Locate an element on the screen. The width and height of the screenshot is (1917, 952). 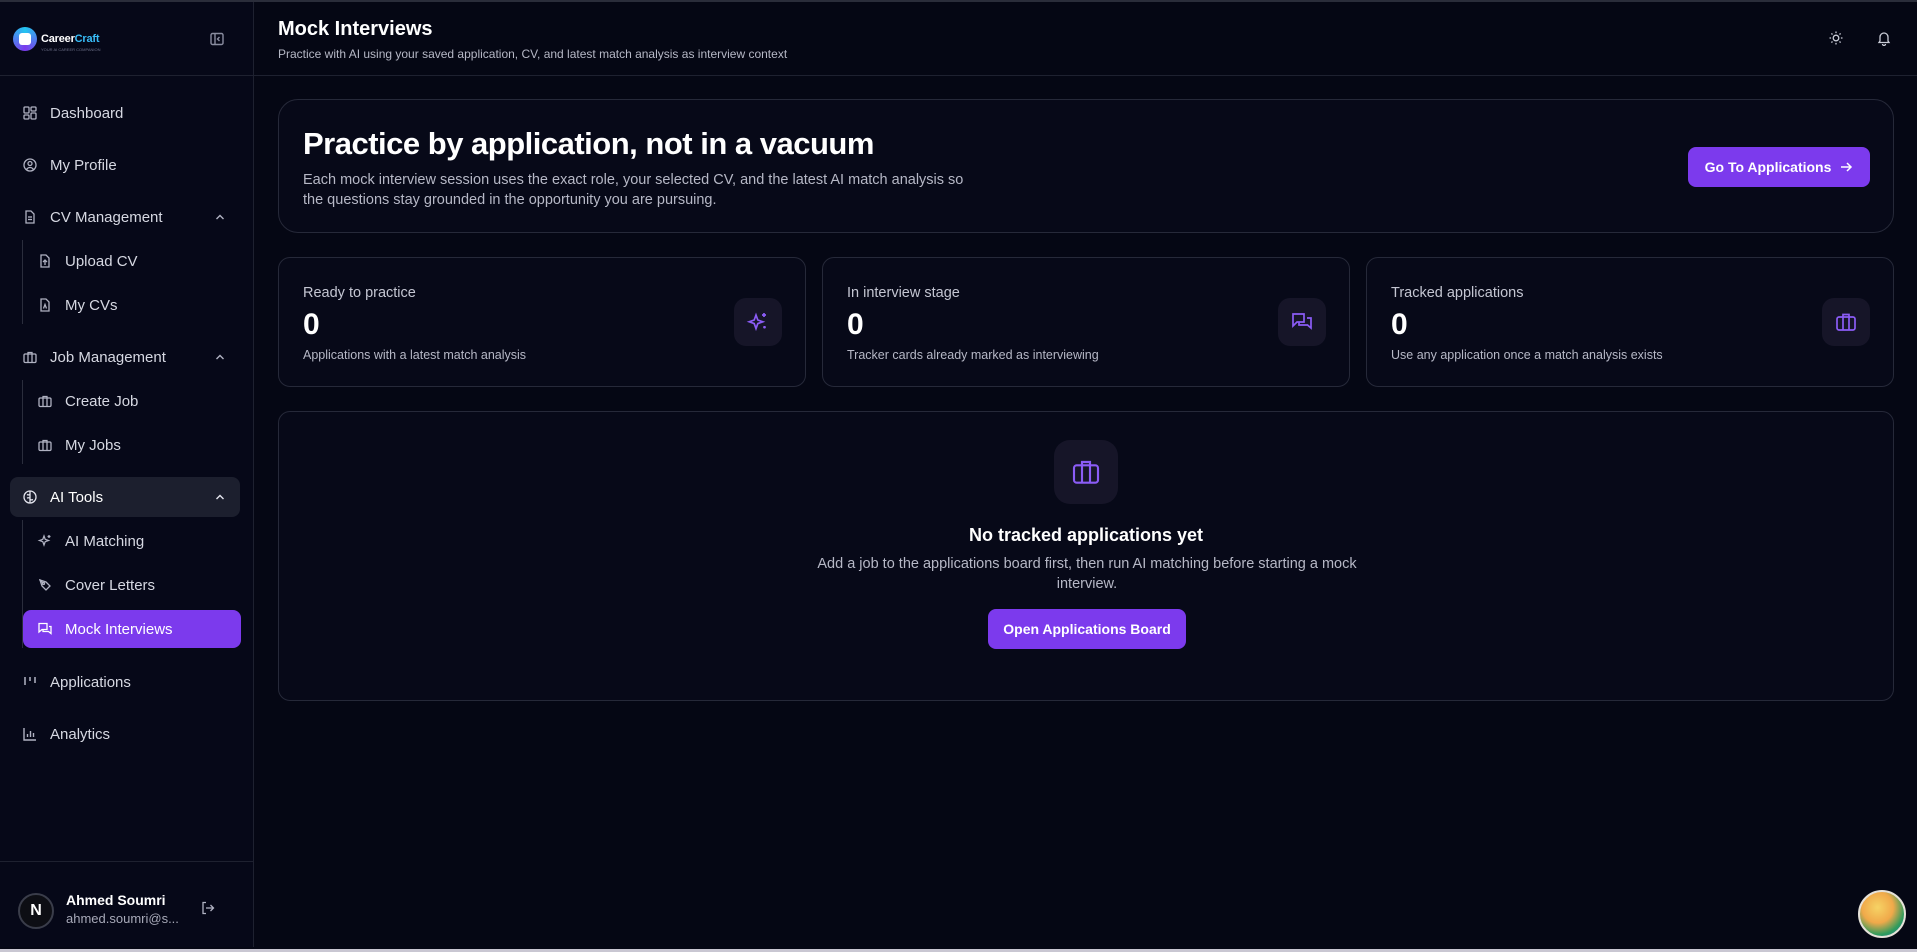
dashboard-icon is located at coordinates (30, 113).